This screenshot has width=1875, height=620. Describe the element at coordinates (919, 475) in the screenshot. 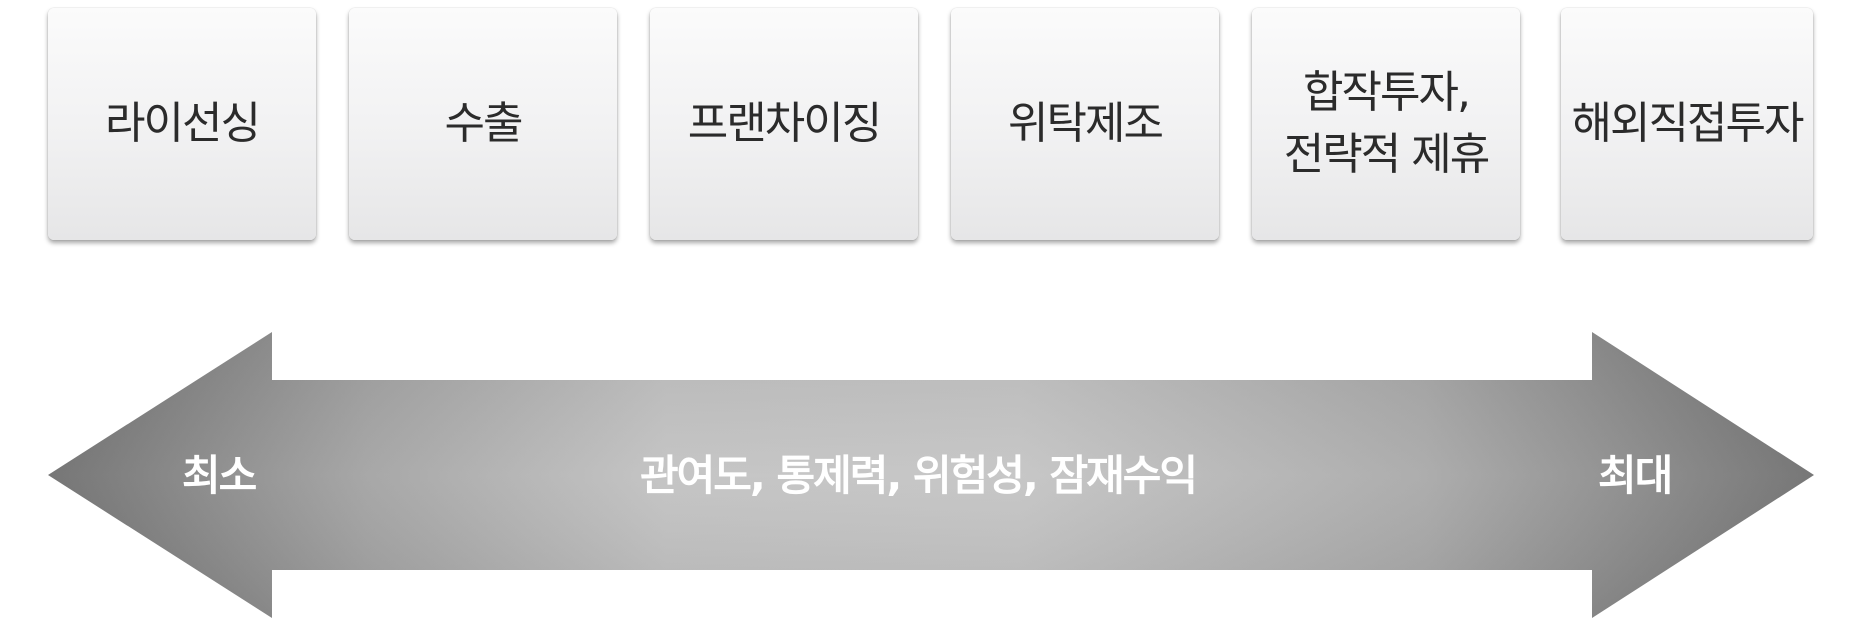

I see `scale-dimensions-label: 관여도, 통제력, 위험성, 잠재수익` at that location.